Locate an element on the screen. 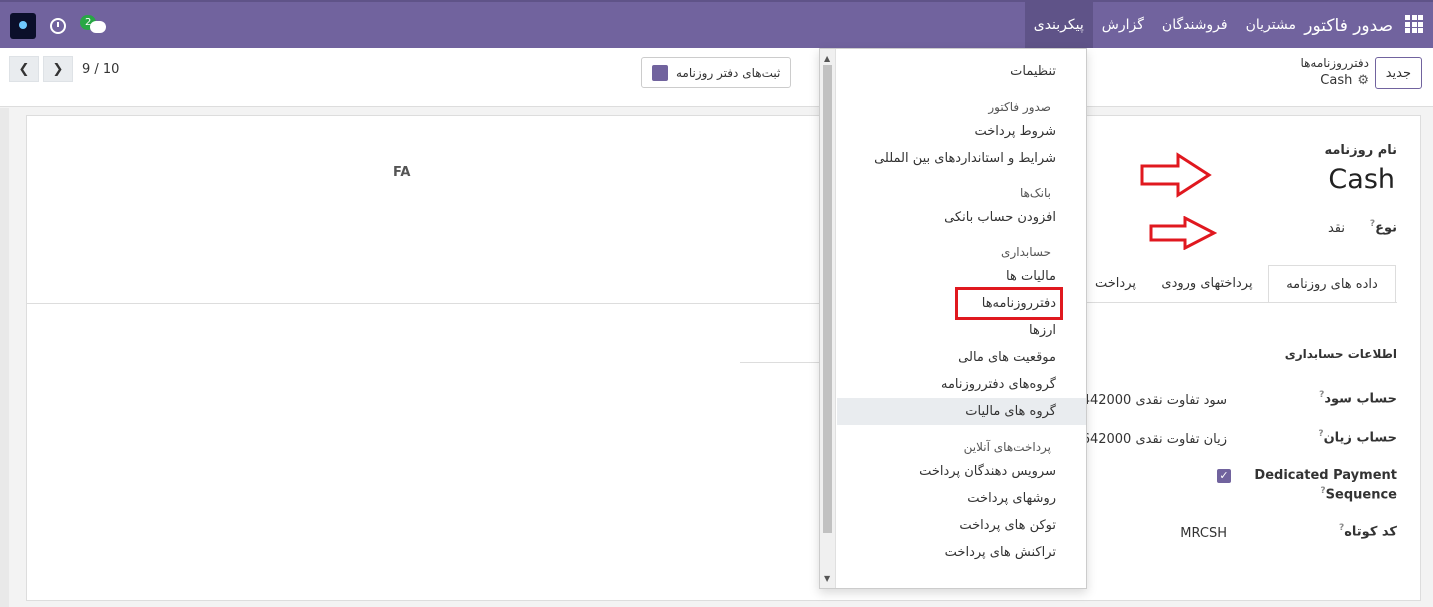 This screenshot has height=607, width=1433. dropdown-scrollbar: ▲ ▼ is located at coordinates (828, 318).